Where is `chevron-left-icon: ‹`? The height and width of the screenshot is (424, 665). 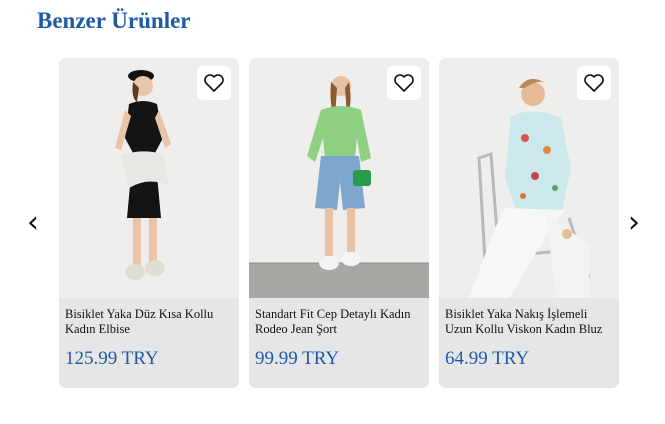
chevron-left-icon: ‹ is located at coordinates (33, 222).